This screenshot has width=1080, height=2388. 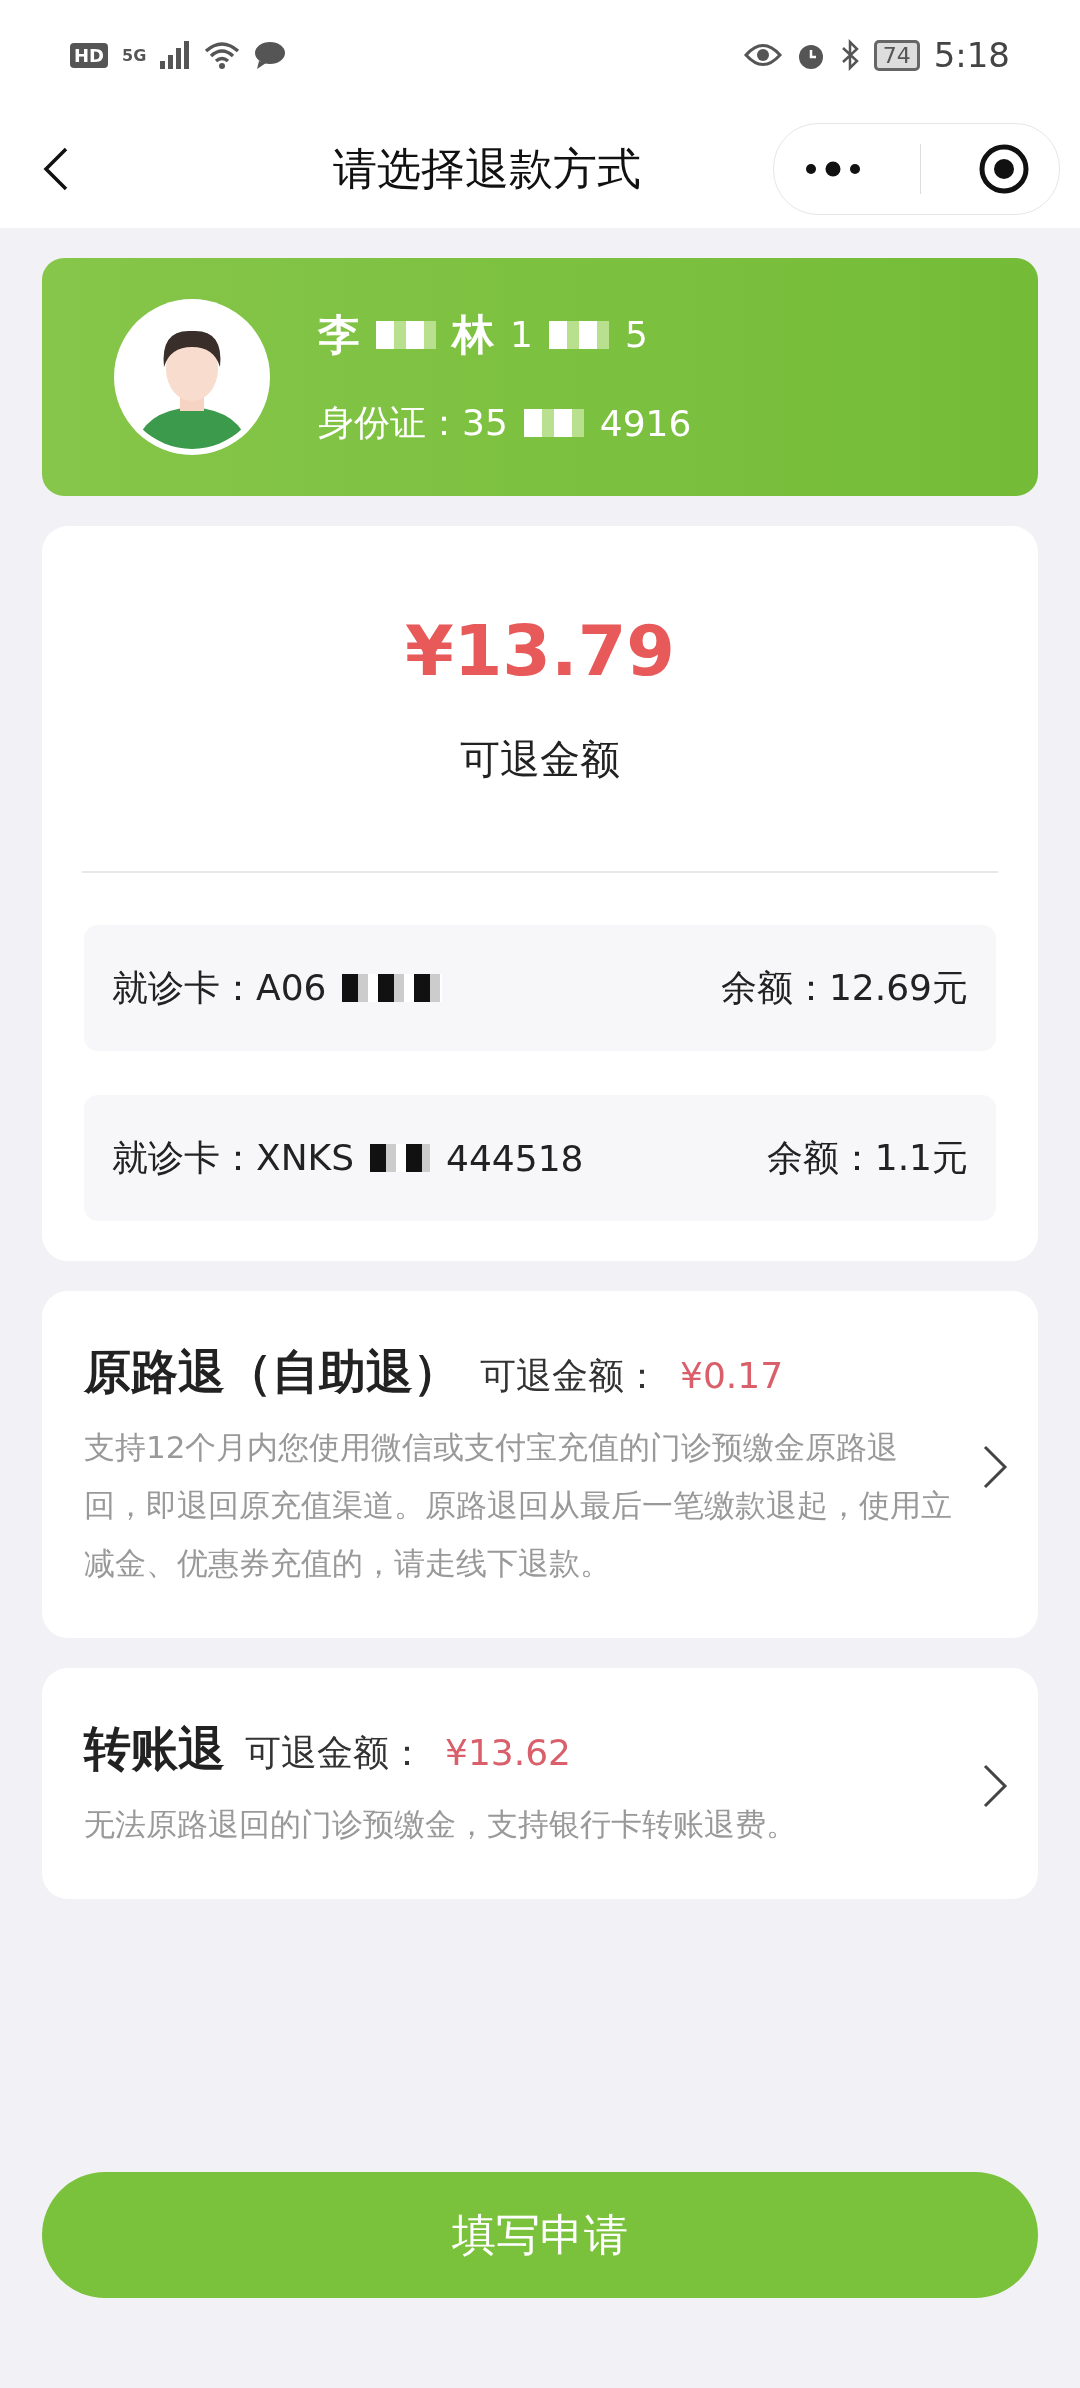 I want to click on clock: 5:18, so click(x=971, y=55).